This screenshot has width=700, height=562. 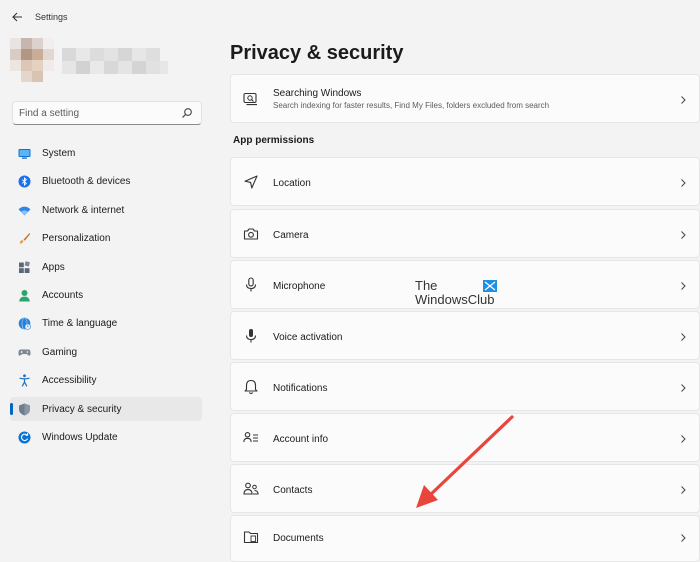 What do you see at coordinates (292, 183) in the screenshot?
I see `permission-label: Location` at bounding box center [292, 183].